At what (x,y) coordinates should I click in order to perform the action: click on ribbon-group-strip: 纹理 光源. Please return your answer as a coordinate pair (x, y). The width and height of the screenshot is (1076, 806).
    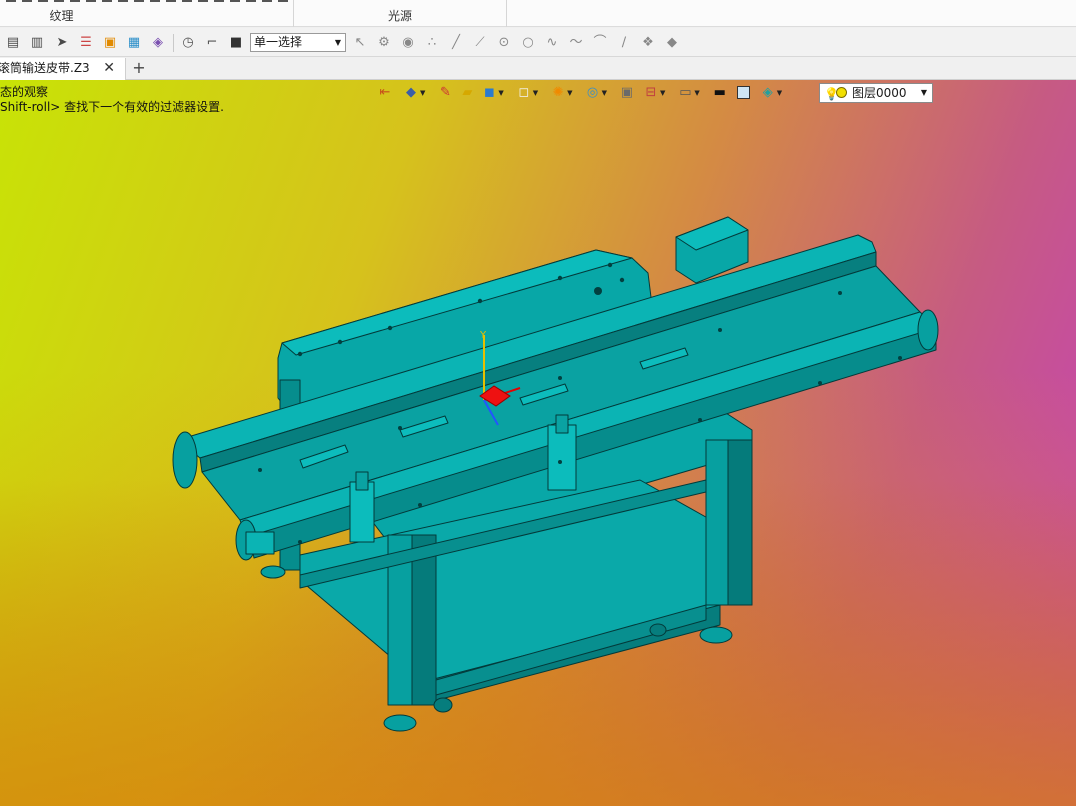
    Looking at the image, I should click on (538, 13).